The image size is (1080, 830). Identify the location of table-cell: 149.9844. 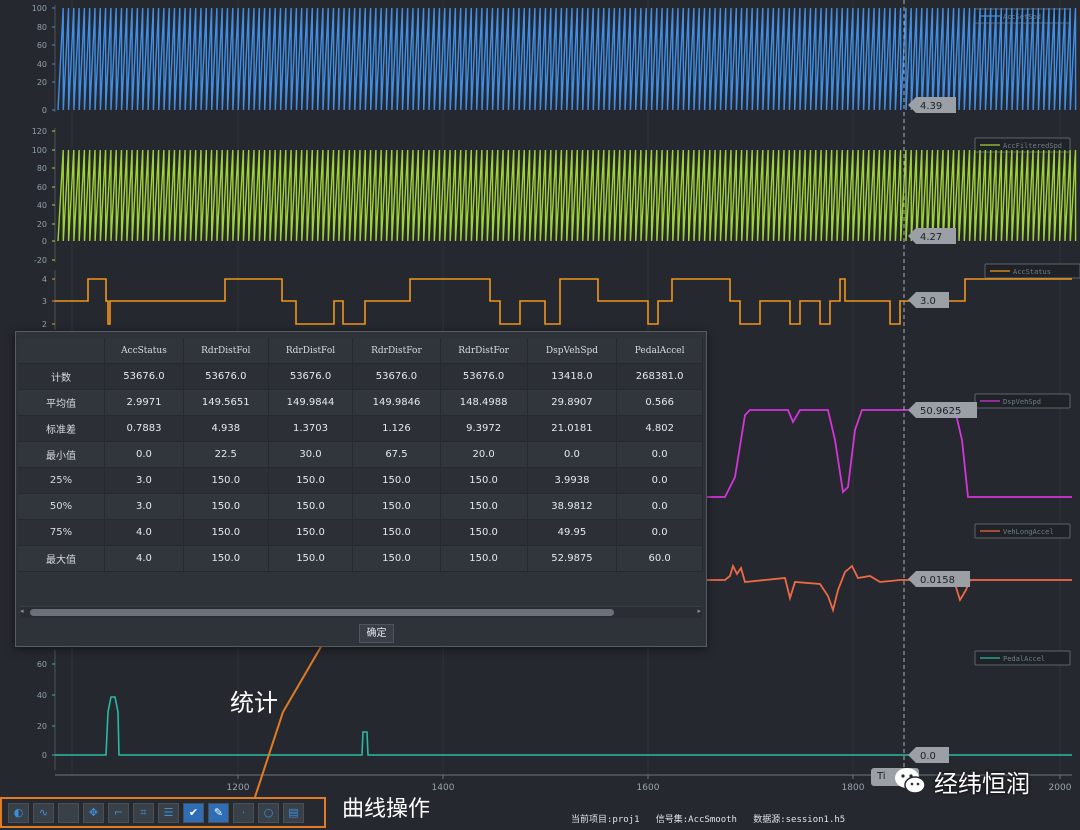
(311, 402).